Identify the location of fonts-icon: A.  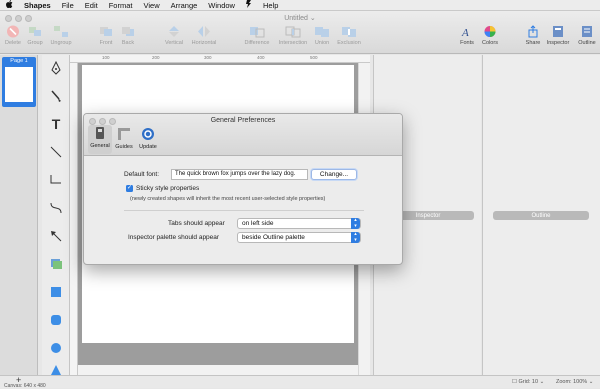
(465, 32).